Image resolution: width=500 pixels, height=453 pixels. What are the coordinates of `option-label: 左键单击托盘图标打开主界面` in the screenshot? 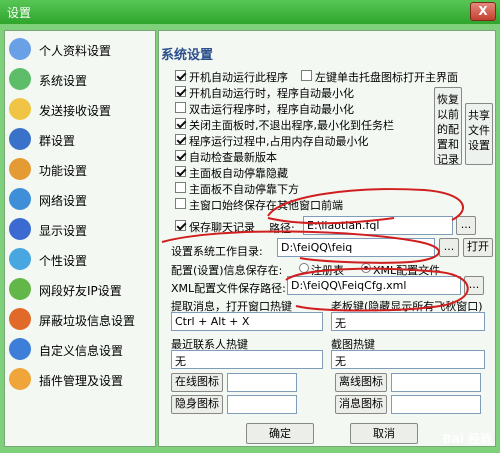 It's located at (386, 77).